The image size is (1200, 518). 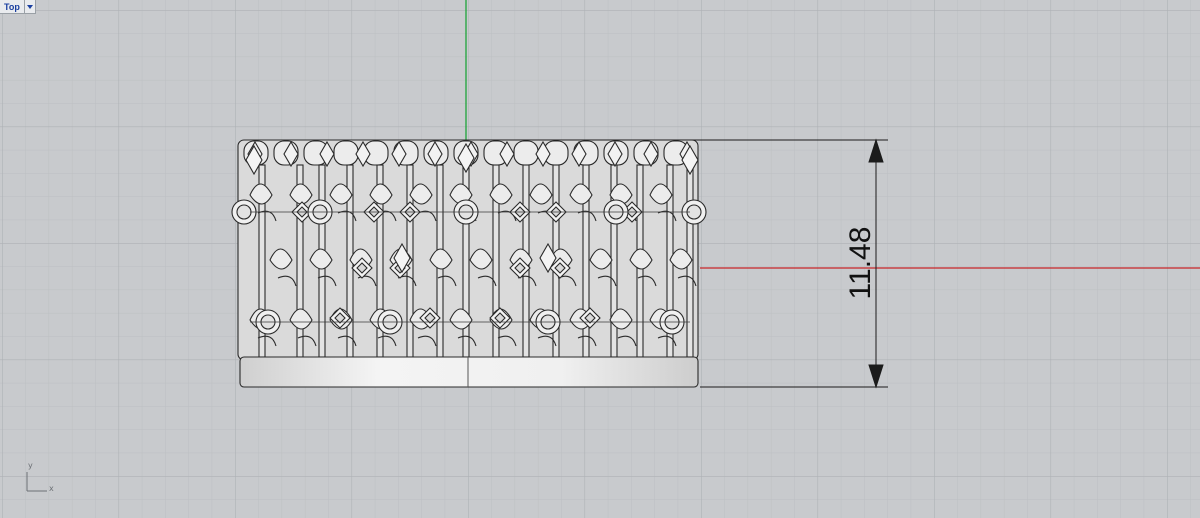 I want to click on axis-widget-x-label: x, so click(x=51, y=488).